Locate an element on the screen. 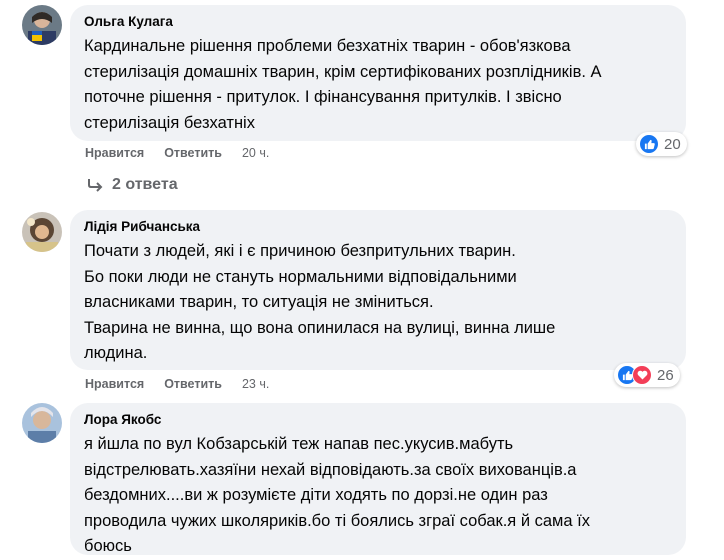 The image size is (724, 560). like-icon is located at coordinates (649, 144).